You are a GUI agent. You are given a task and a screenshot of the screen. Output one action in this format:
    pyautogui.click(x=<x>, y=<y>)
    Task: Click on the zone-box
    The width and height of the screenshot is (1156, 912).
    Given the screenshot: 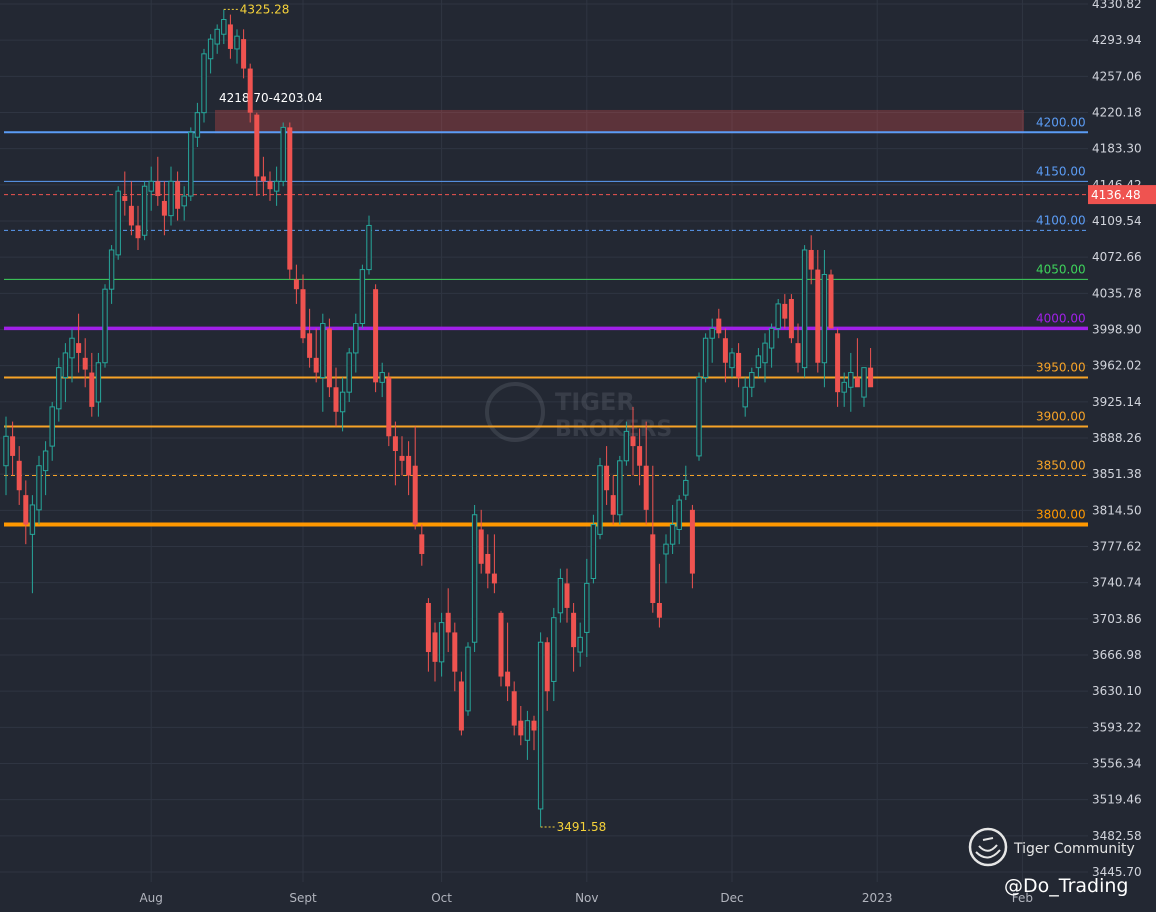 What is the action you would take?
    pyautogui.click(x=619, y=121)
    